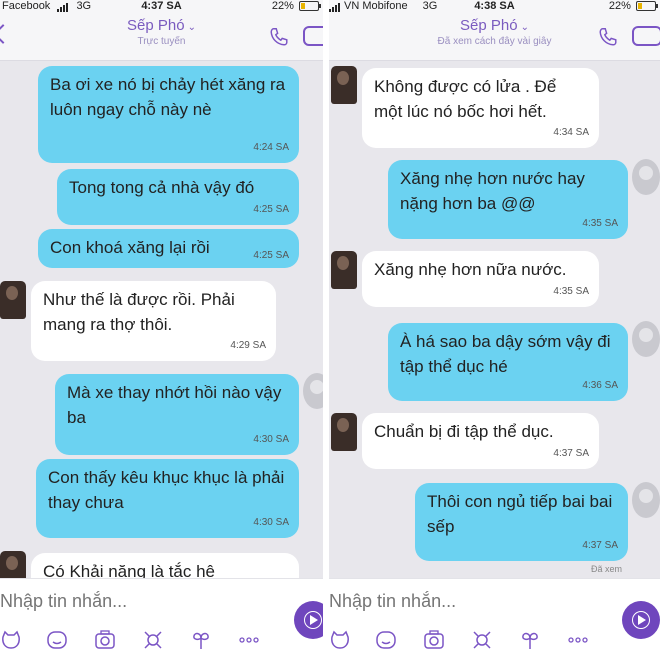 The height and width of the screenshot is (660, 660). I want to click on message-text: Chuẩn bị đi tập thể dục., so click(464, 431).